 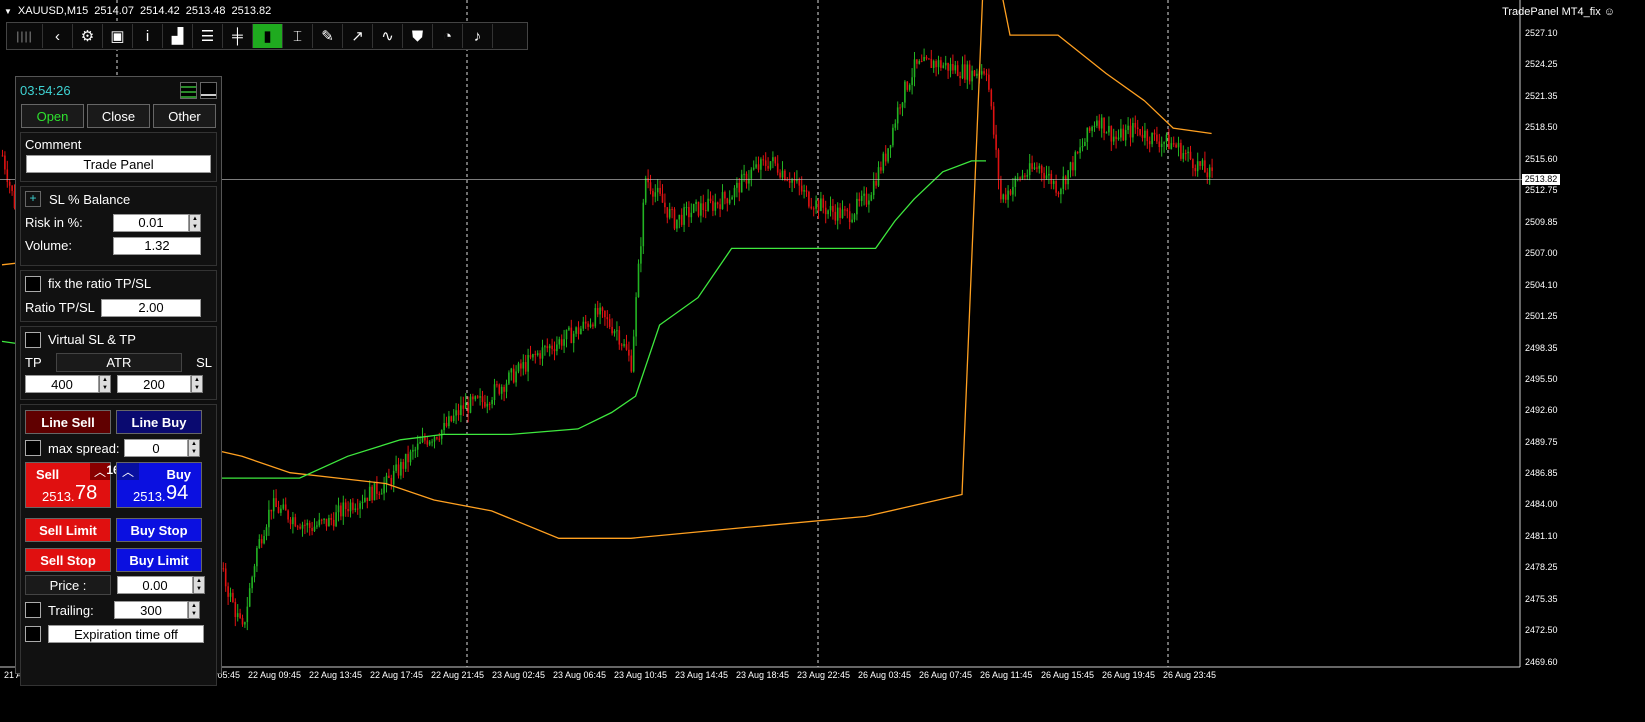 I want to click on sell-limit-button: Sell Limit, so click(x=68, y=530).